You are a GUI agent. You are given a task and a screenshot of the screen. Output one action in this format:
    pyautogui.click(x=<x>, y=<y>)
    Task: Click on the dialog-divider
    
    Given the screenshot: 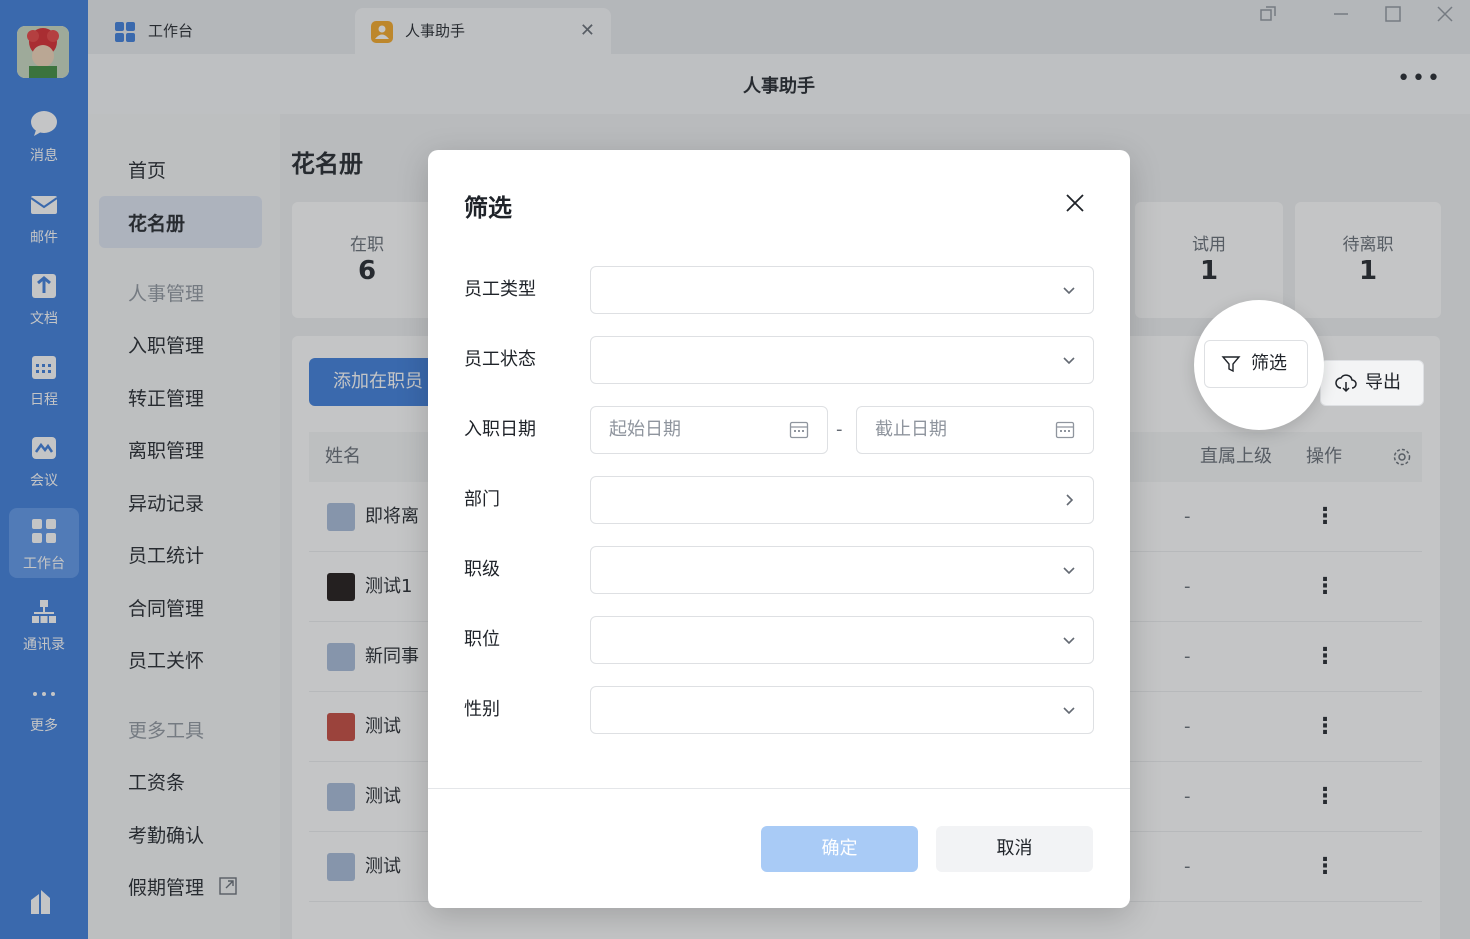 What is the action you would take?
    pyautogui.click(x=779, y=788)
    